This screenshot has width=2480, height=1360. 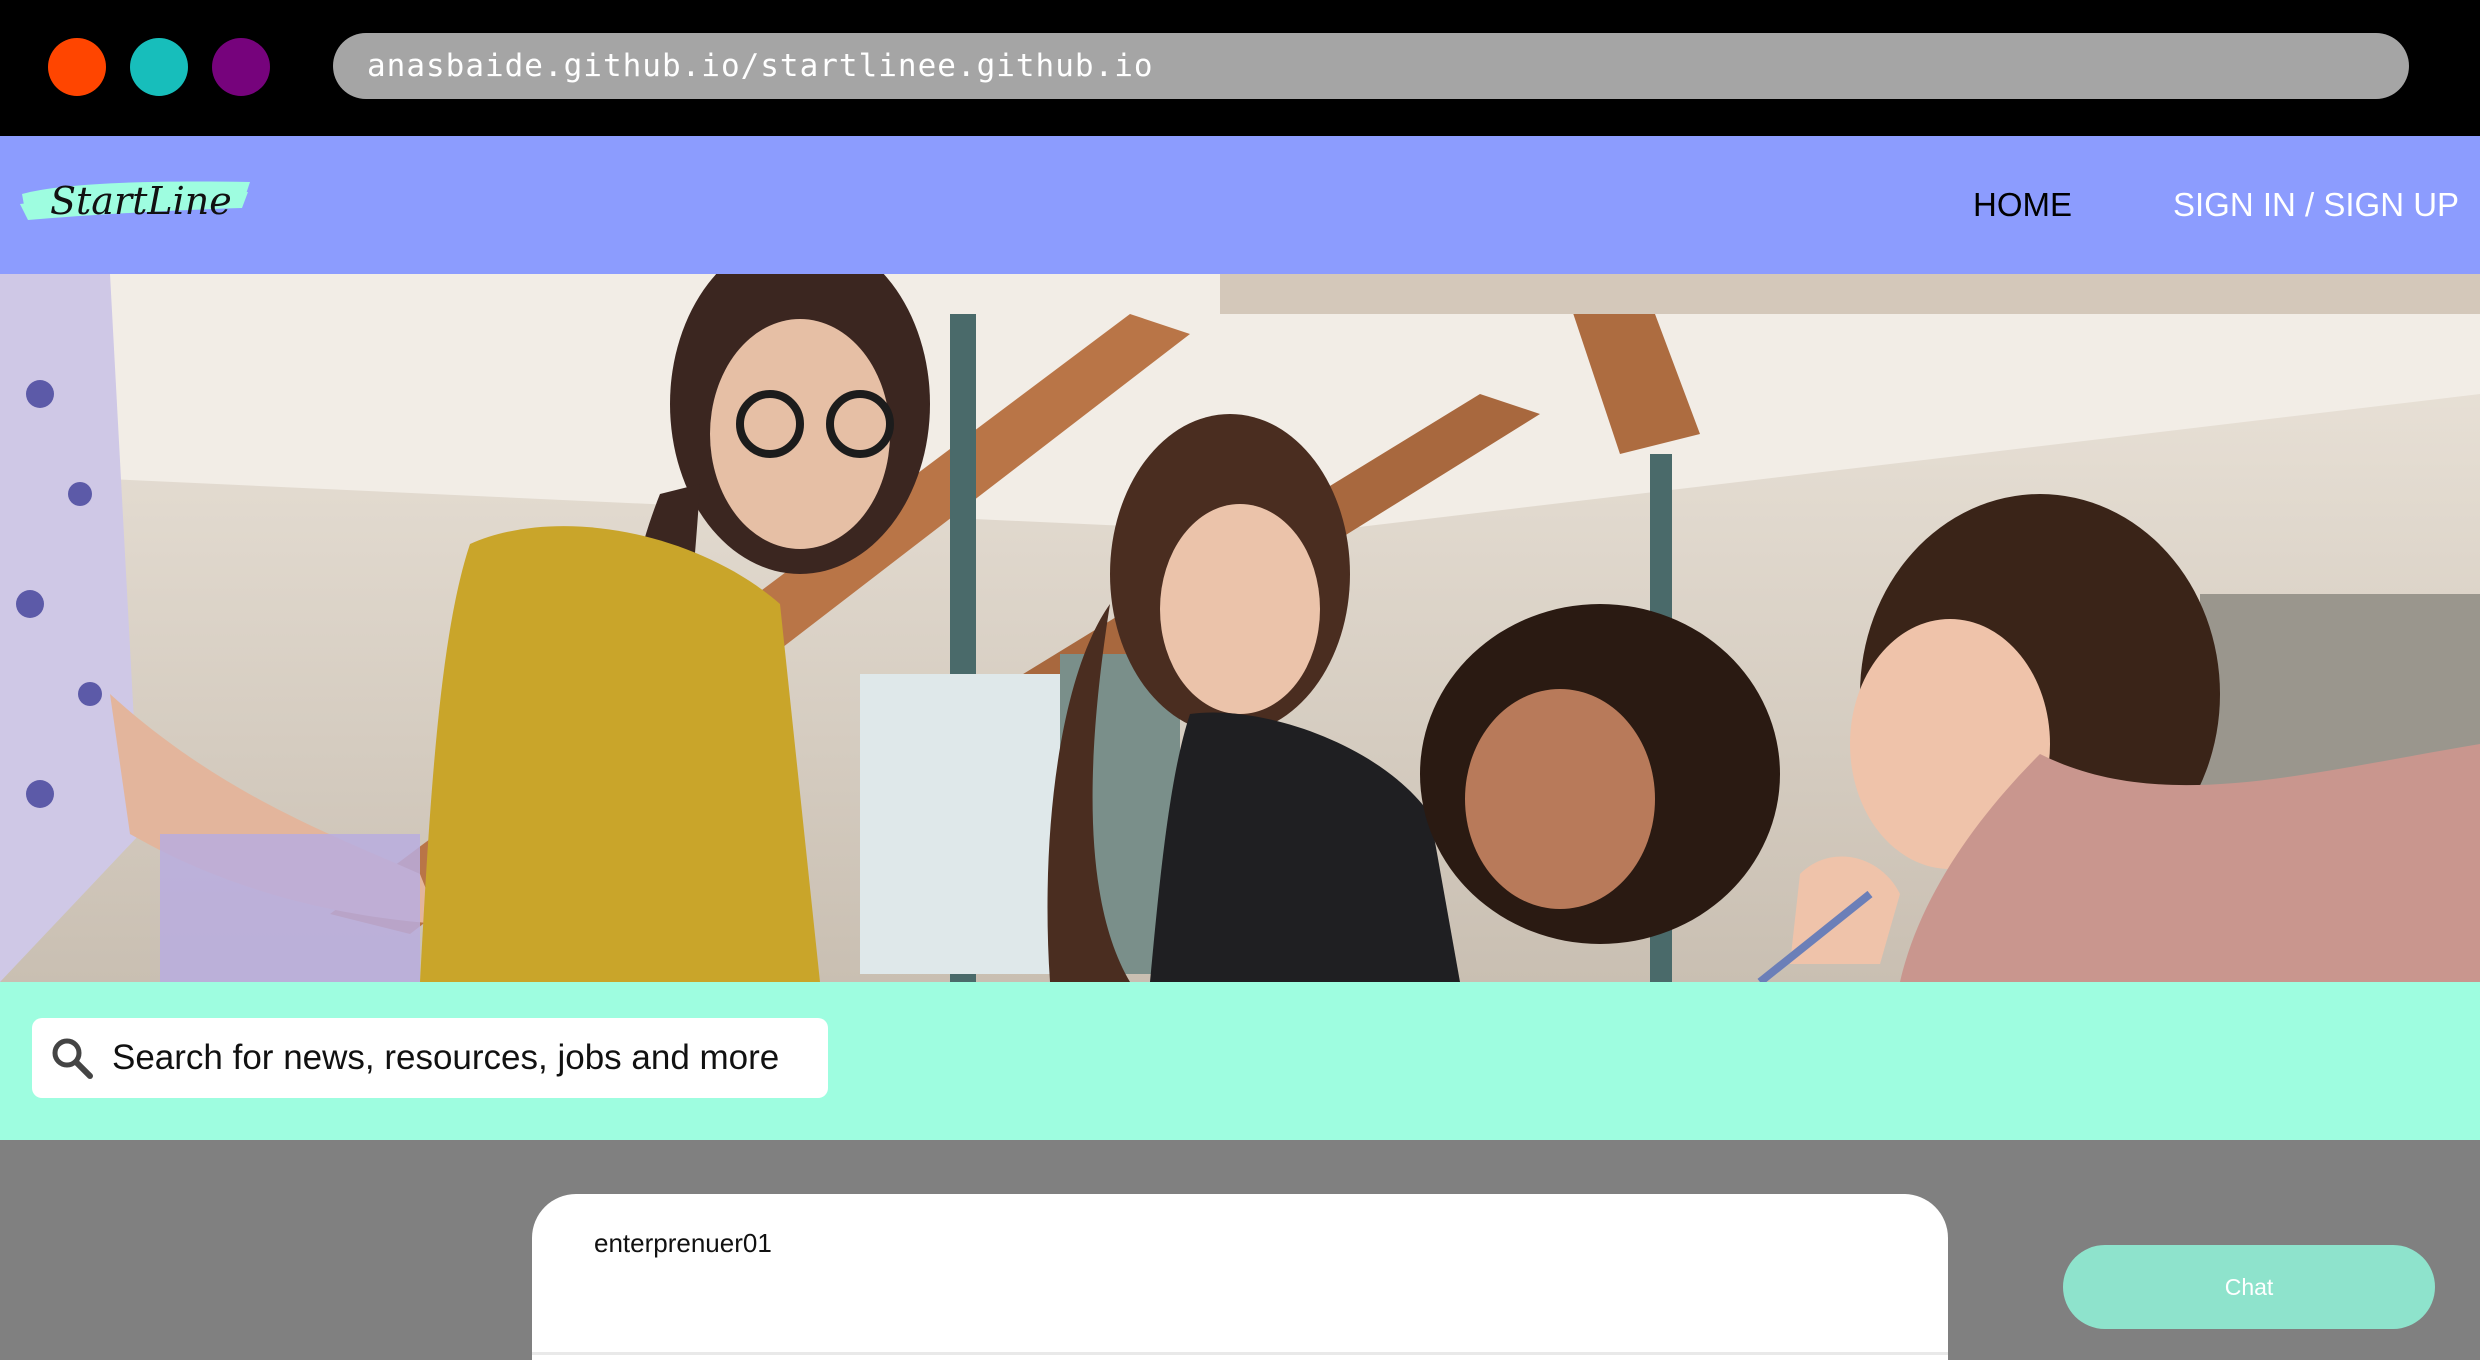 I want to click on zoom-window-dot, so click(x=241, y=67).